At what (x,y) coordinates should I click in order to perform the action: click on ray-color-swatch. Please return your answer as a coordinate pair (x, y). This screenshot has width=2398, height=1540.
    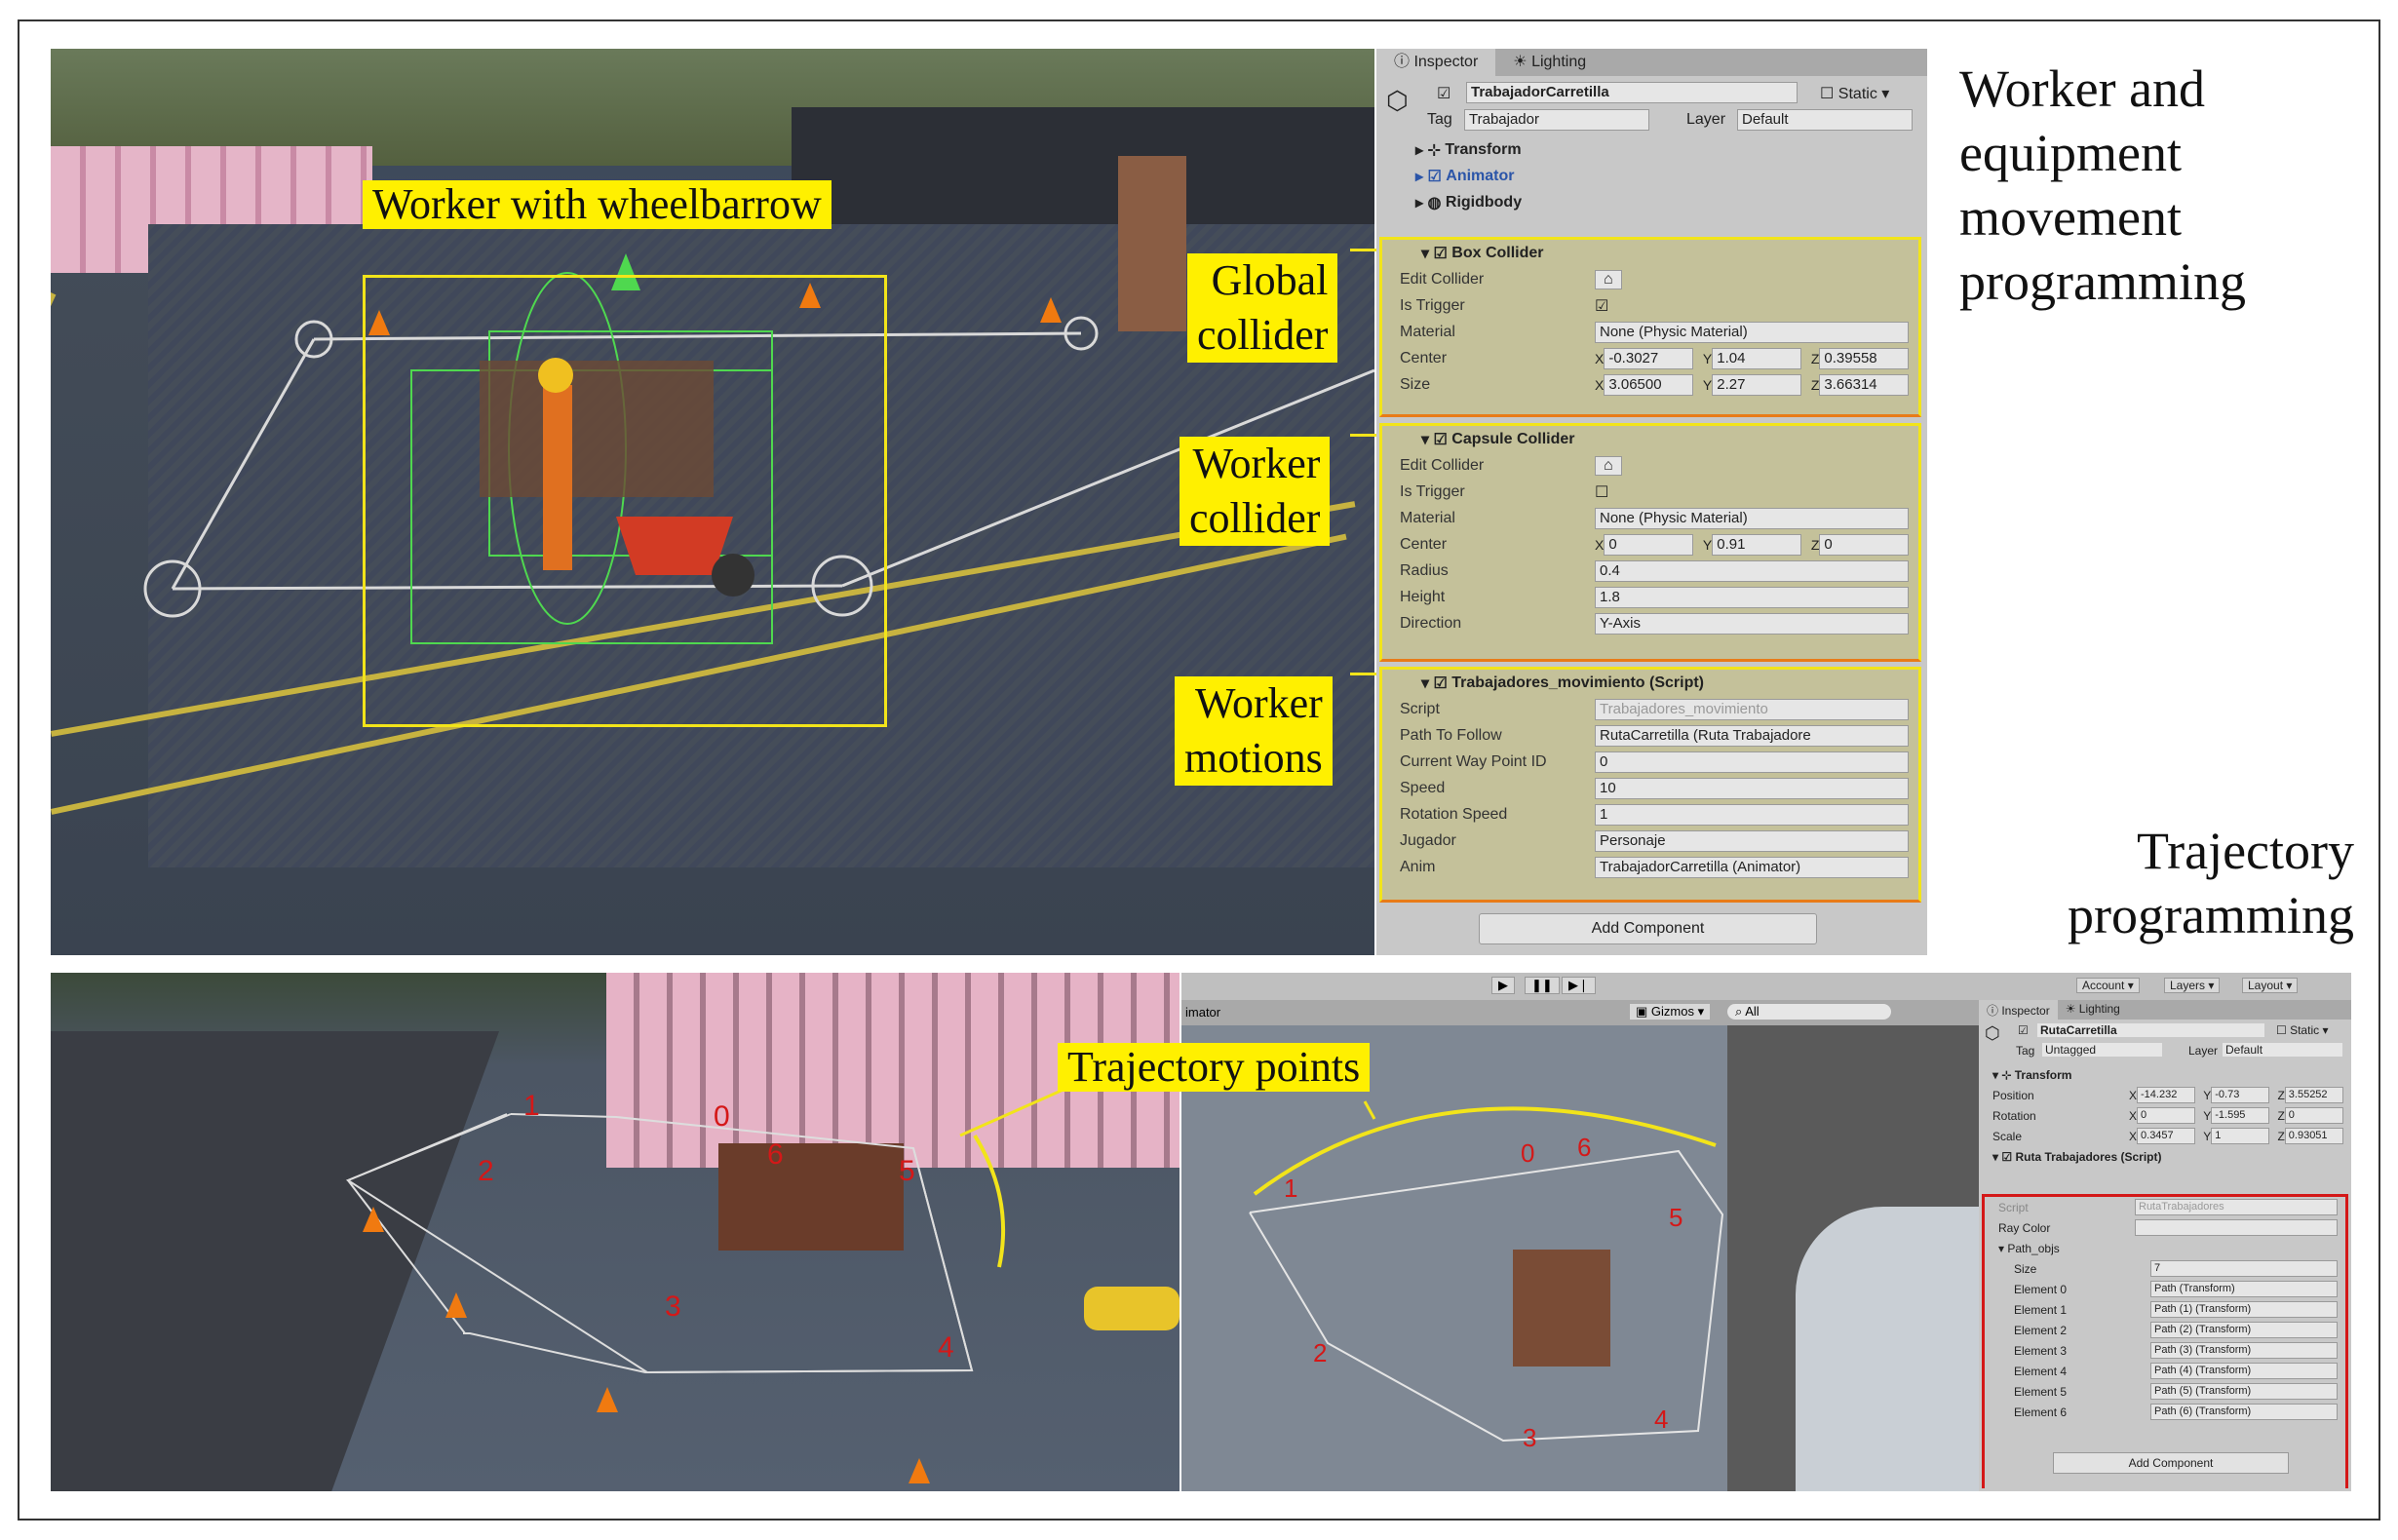
    Looking at the image, I should click on (2237, 1227).